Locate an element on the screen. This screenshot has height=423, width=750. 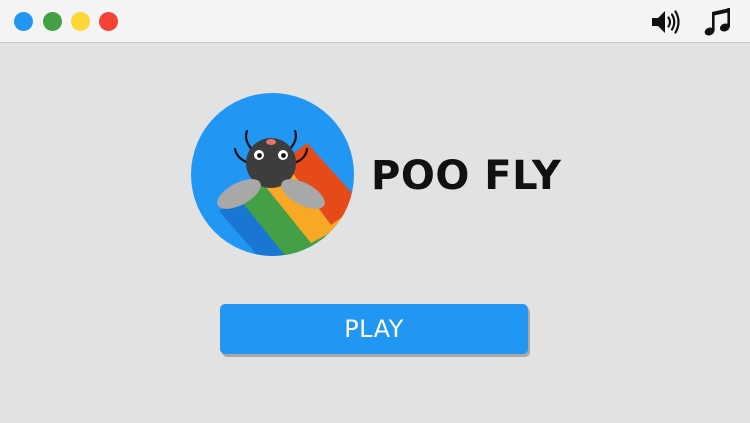
window-dot-blue is located at coordinates (23, 21).